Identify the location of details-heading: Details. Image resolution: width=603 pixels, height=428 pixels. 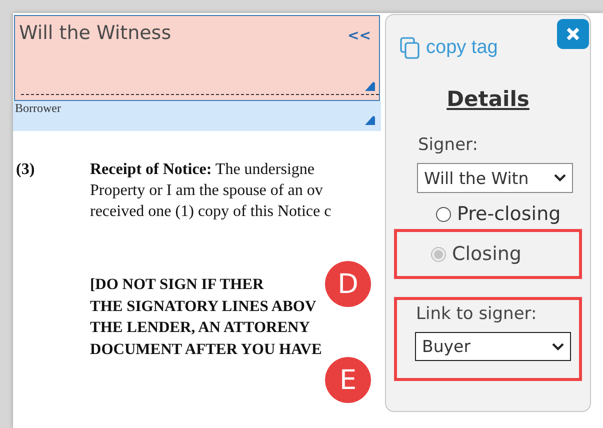
(488, 99).